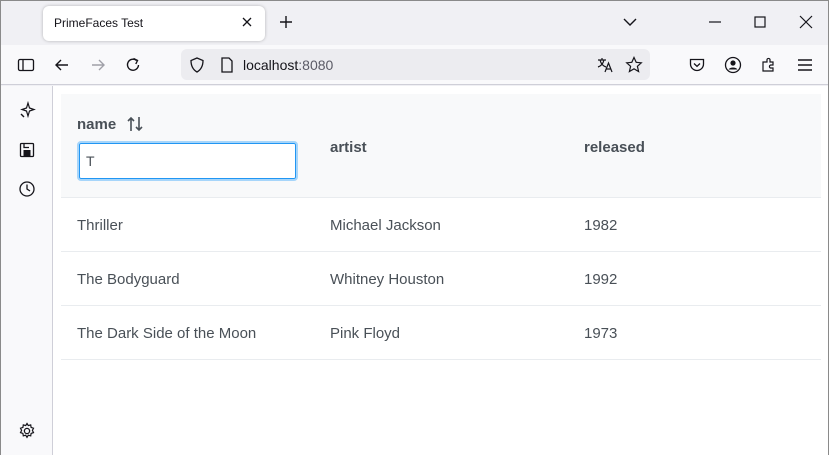 The height and width of the screenshot is (455, 829). I want to click on page-icon, so click(227, 65).